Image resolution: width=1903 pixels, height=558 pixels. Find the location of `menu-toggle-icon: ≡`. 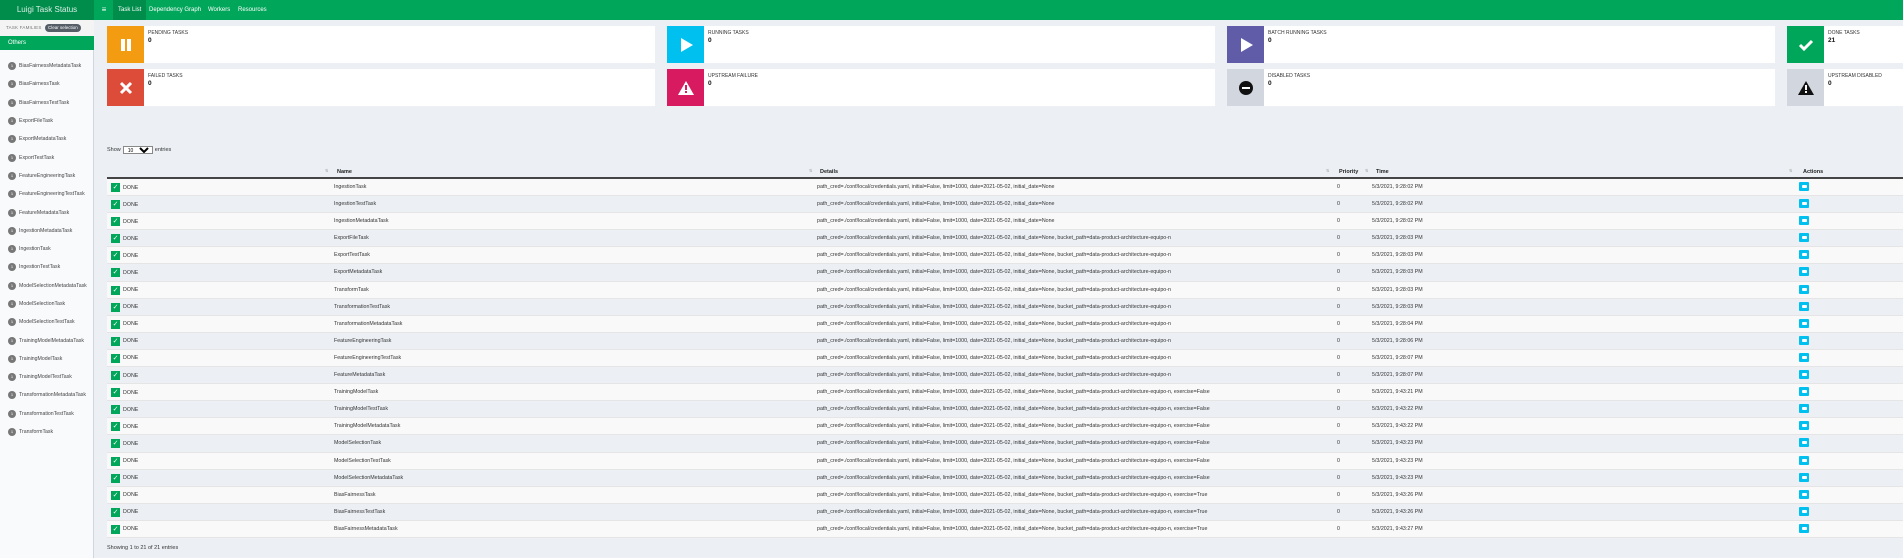

menu-toggle-icon: ≡ is located at coordinates (104, 10).